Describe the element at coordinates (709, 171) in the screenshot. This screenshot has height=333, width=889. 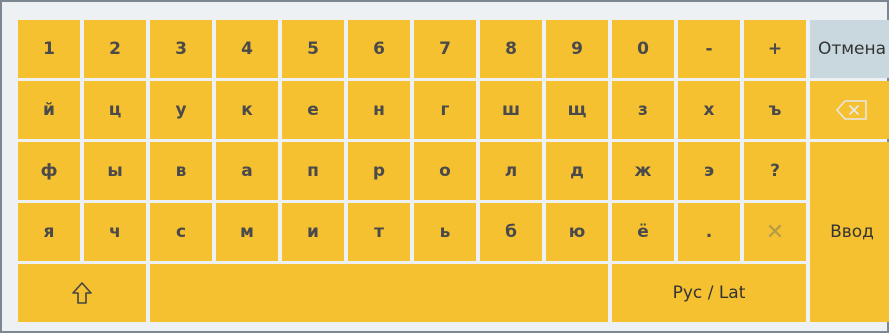
I see `key-letter: э` at that location.